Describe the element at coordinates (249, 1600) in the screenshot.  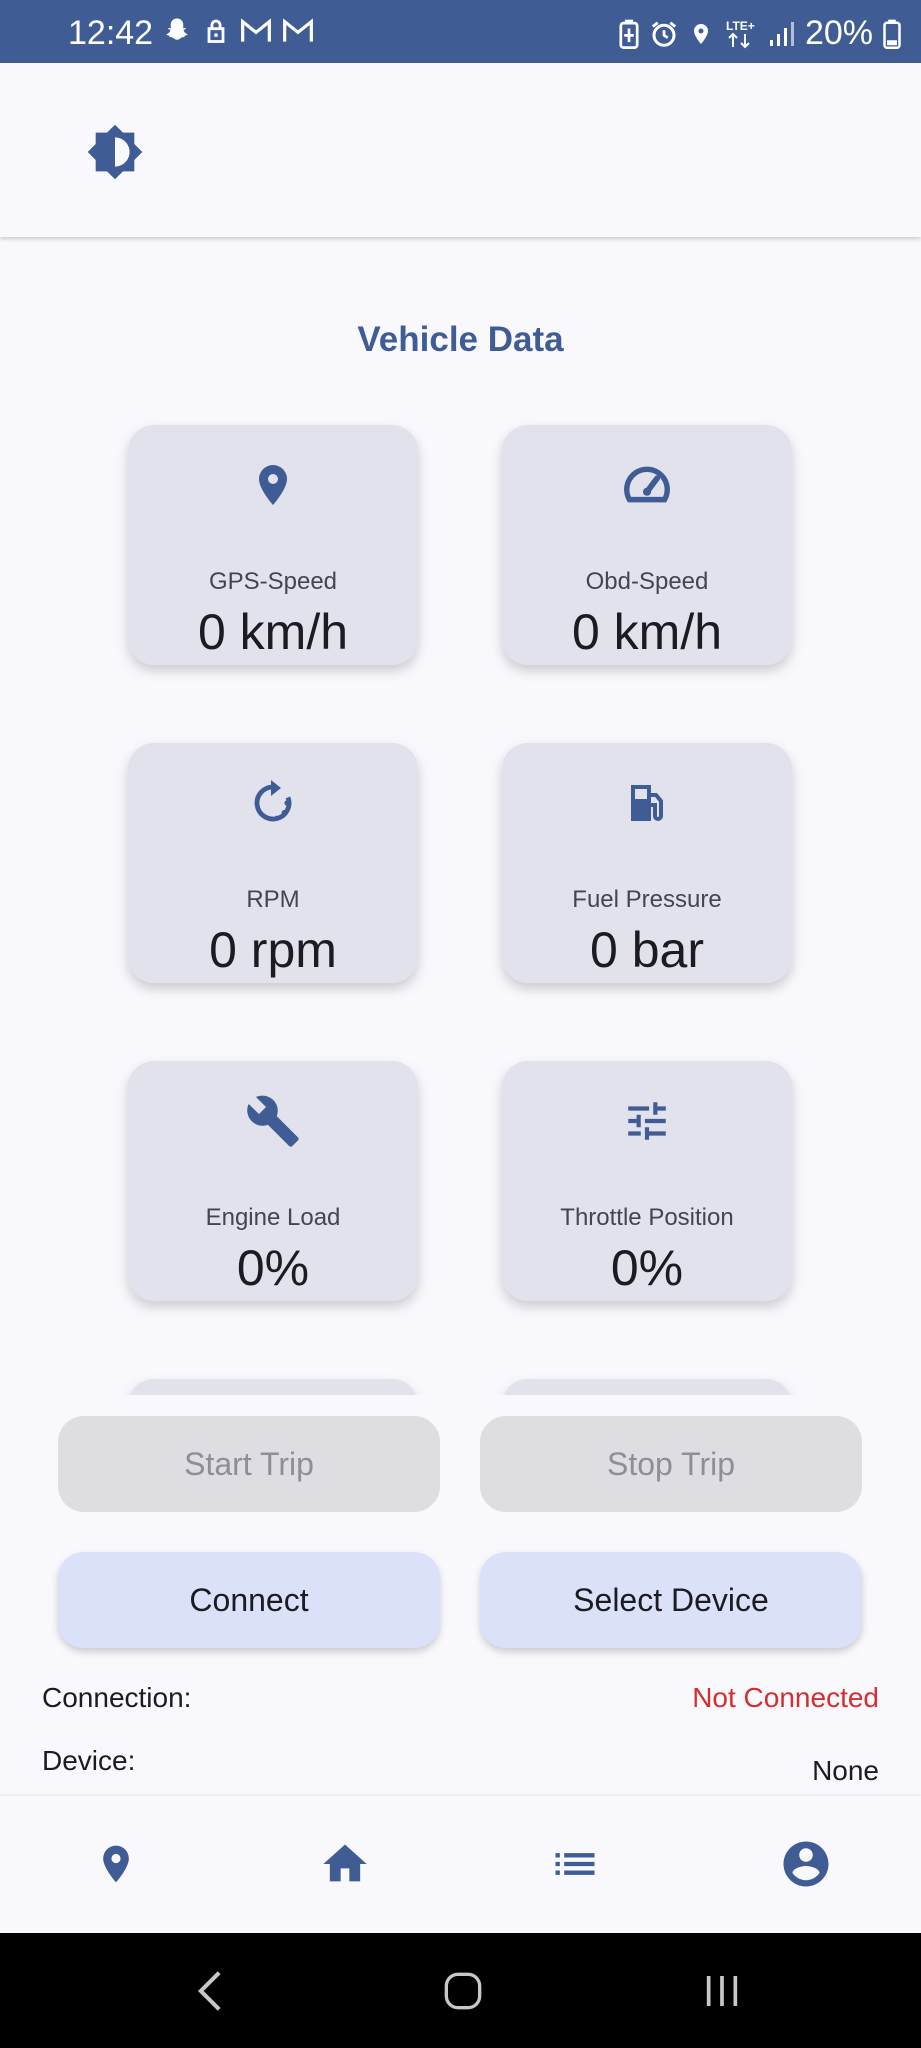
I see `connect-button: Connect` at that location.